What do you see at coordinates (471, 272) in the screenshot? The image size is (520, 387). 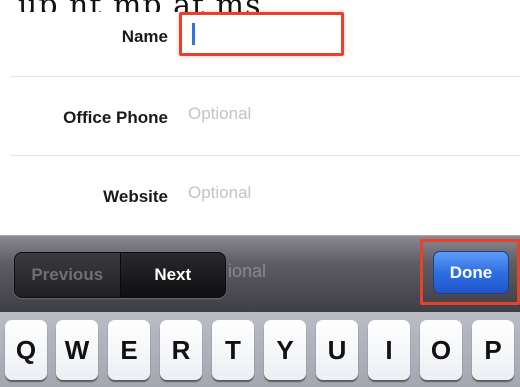 I see `done-button: Done` at bounding box center [471, 272].